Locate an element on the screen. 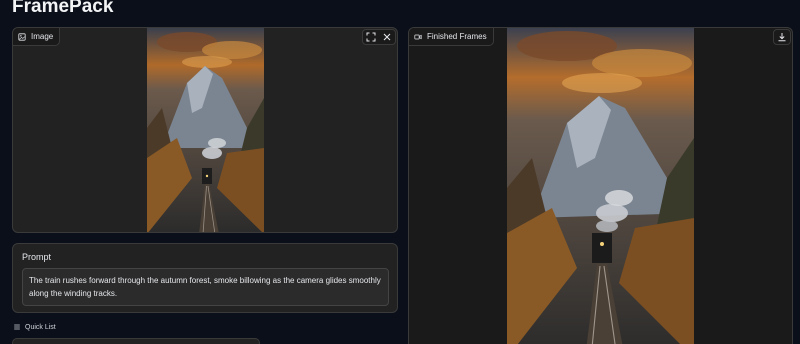  fullscreen-icon is located at coordinates (371, 37).